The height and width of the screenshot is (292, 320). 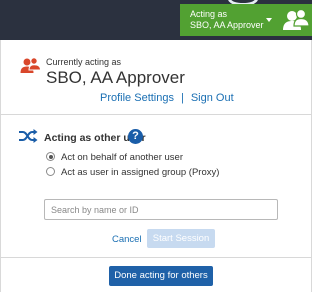 I want to click on profile-links: Profile Settings | Sign Out, so click(x=167, y=98).